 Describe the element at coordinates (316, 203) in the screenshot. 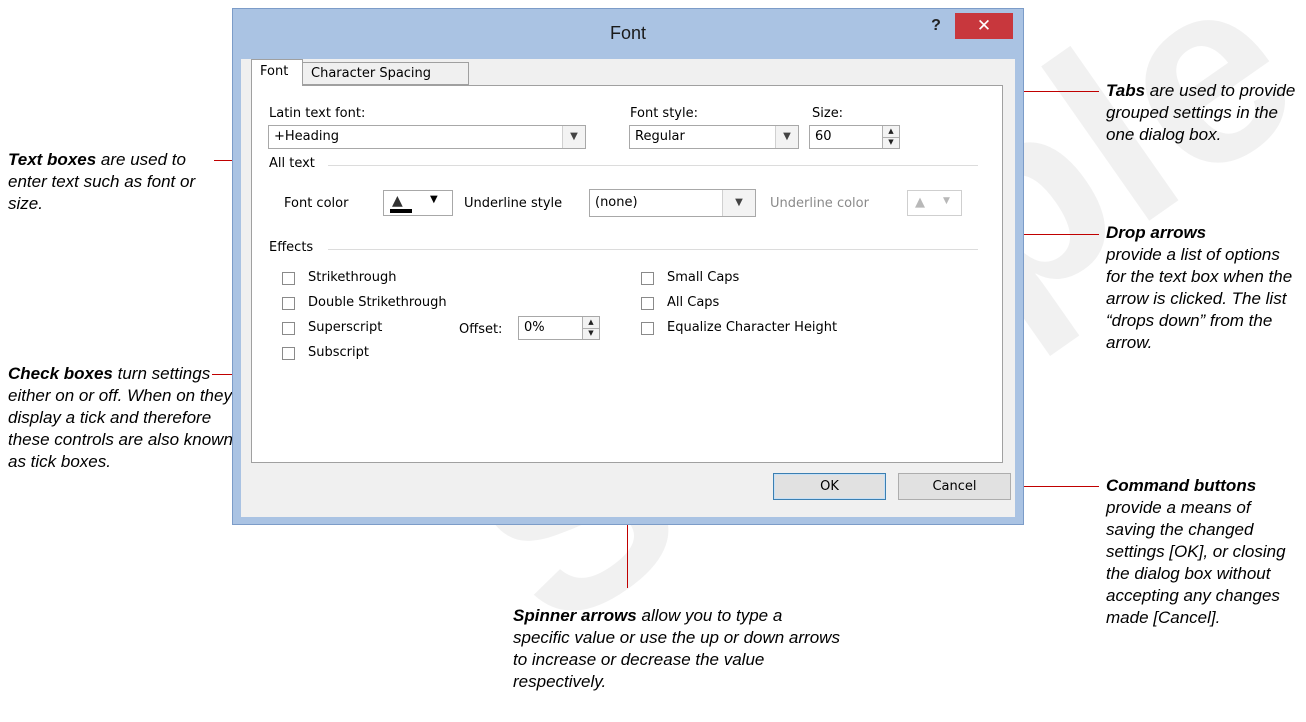

I see `font-color-label: Font color` at that location.